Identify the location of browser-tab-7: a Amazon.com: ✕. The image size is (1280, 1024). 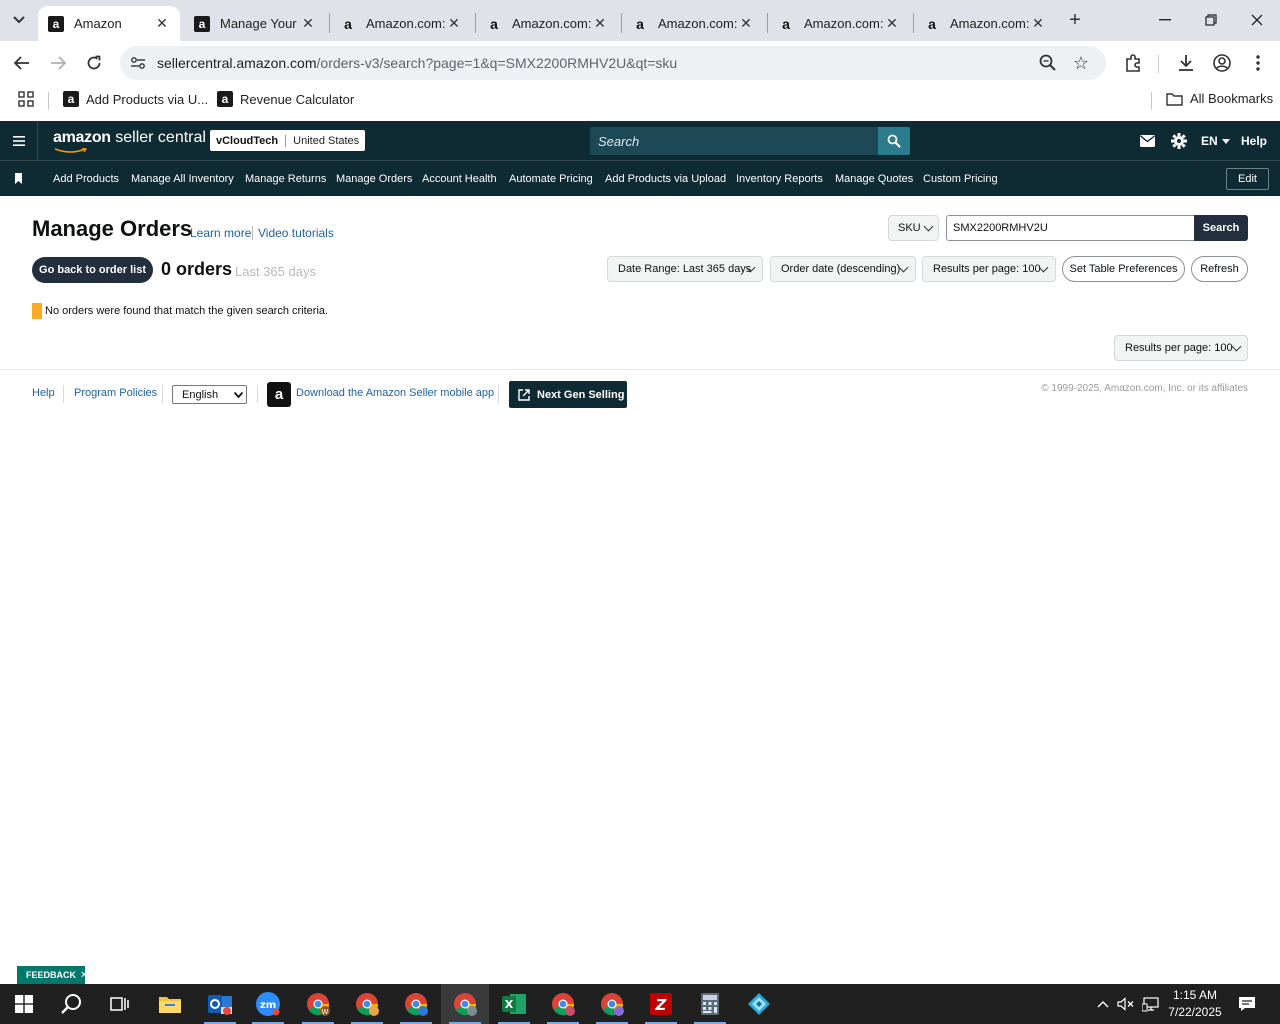
(985, 23).